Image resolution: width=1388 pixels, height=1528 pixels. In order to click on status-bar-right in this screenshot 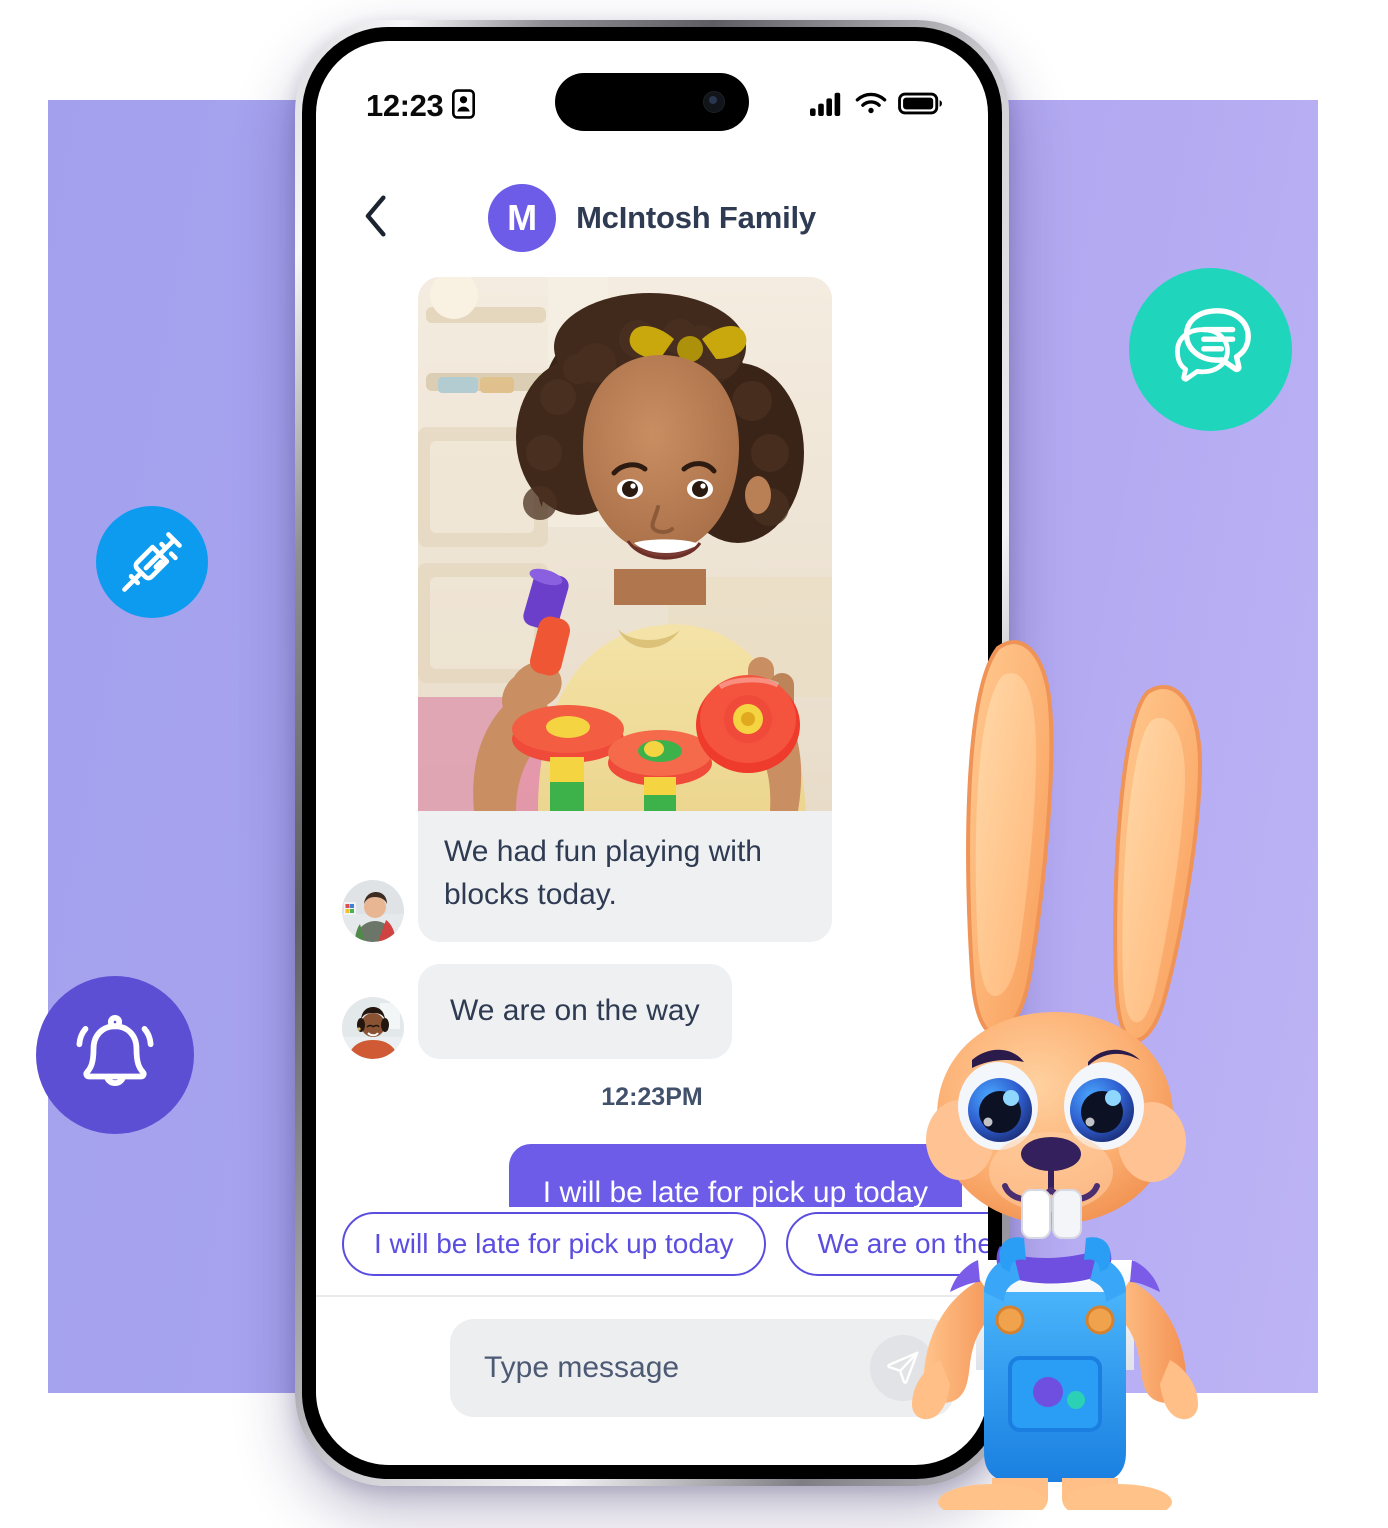, I will do `click(876, 106)`.